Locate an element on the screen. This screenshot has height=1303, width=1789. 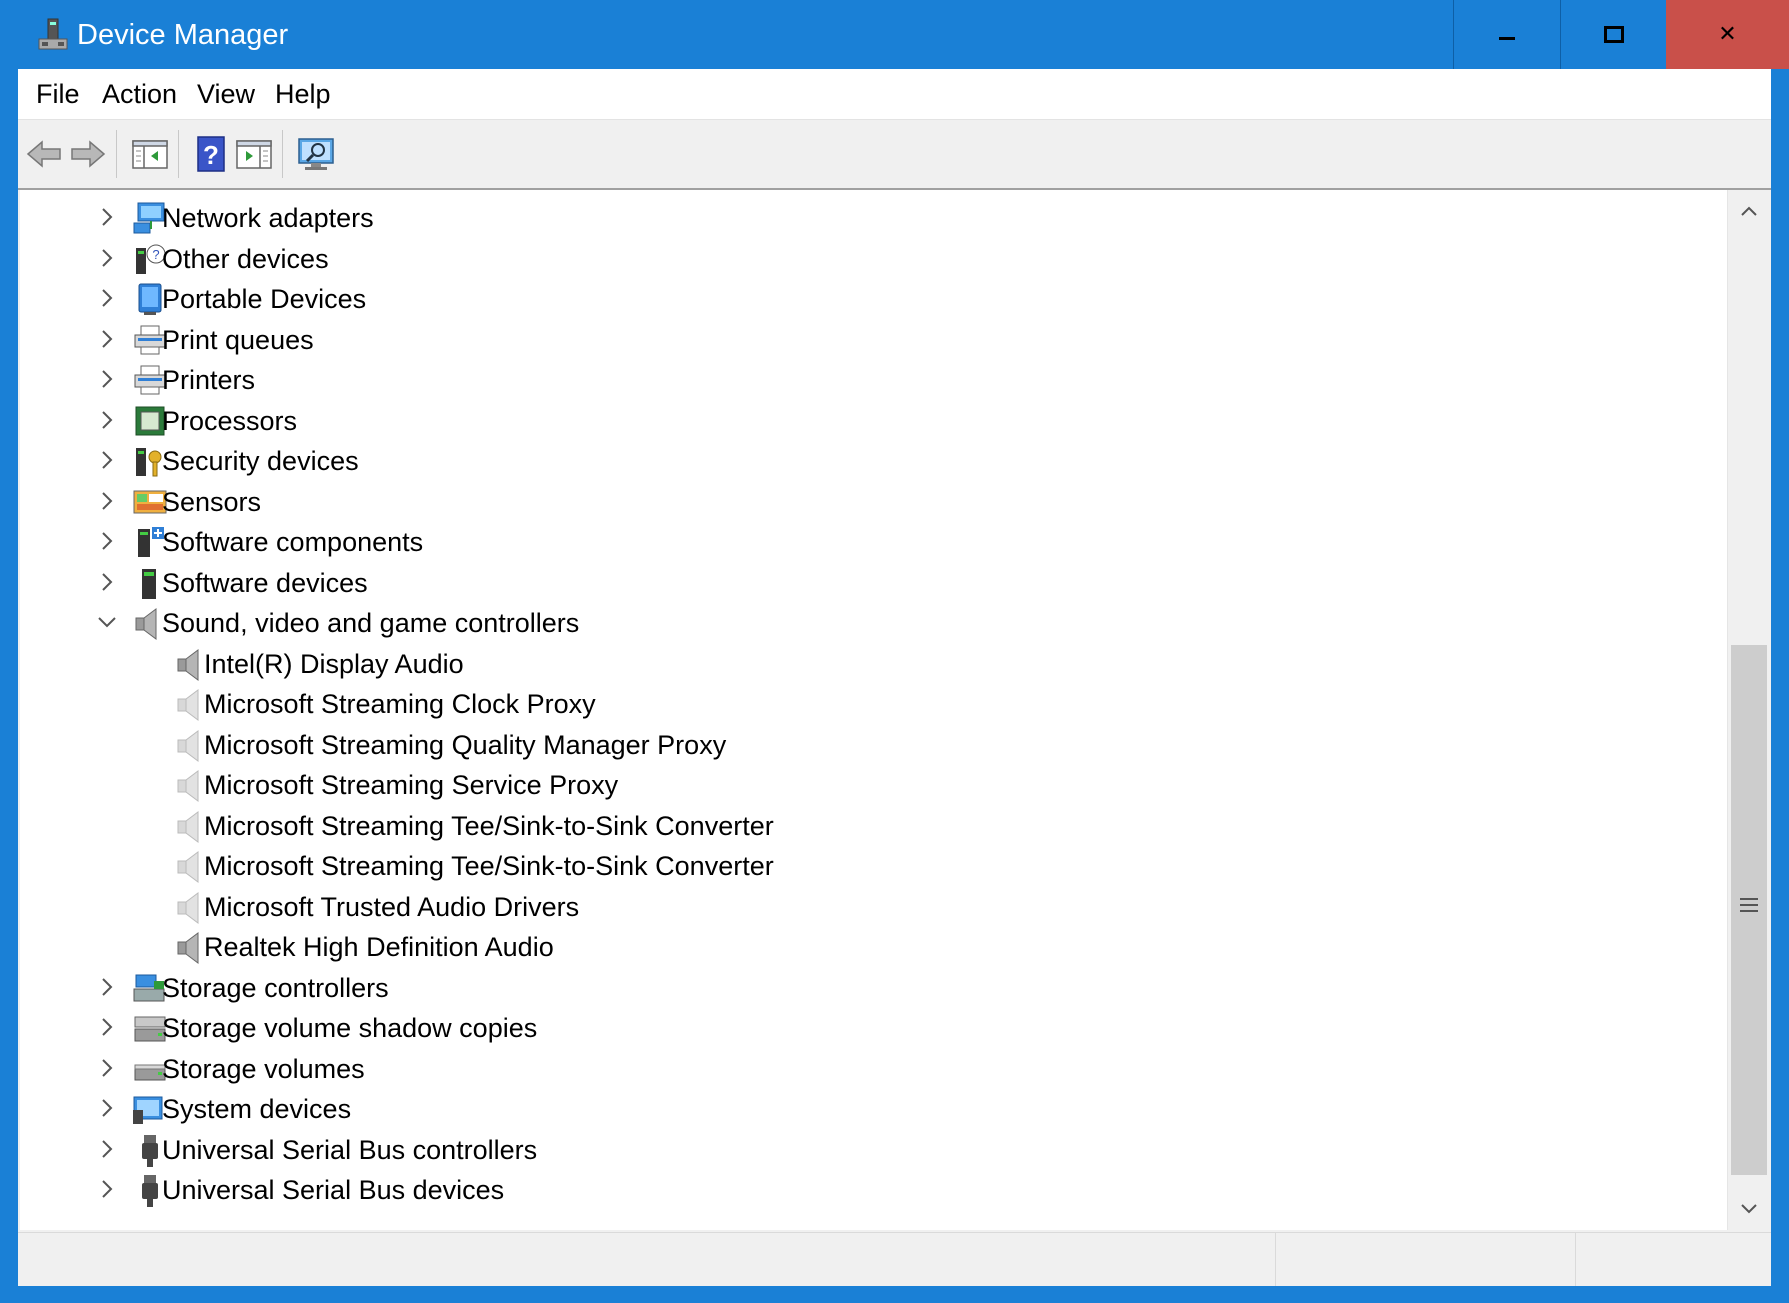
tree-node-label: Universal Serial Bus devices is located at coordinates (333, 1190).